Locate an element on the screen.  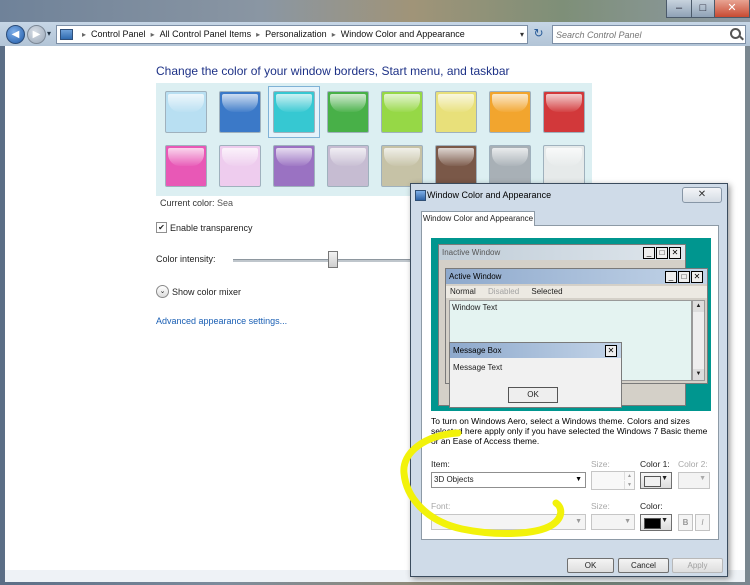
italic-button: I is located at coordinates (702, 522).